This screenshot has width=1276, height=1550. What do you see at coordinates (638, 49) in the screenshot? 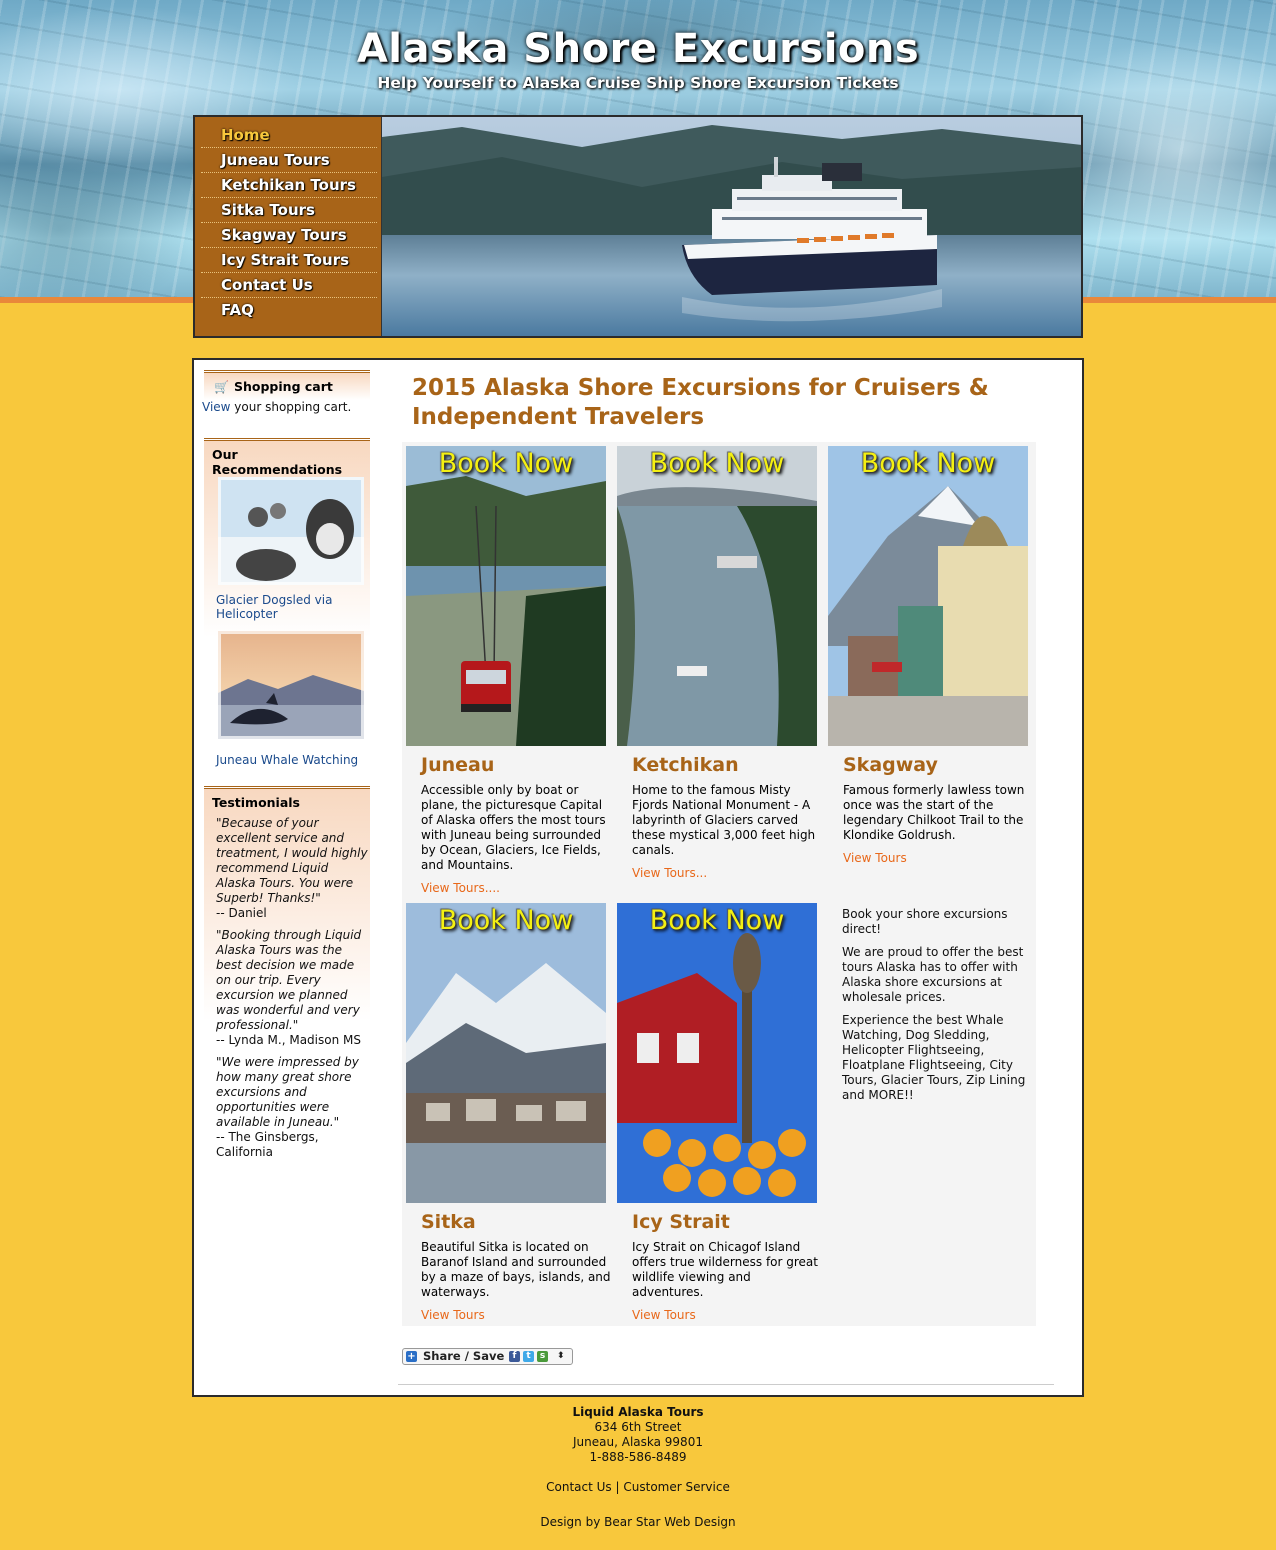
I see `site-title: Alaska Shore Excursions` at bounding box center [638, 49].